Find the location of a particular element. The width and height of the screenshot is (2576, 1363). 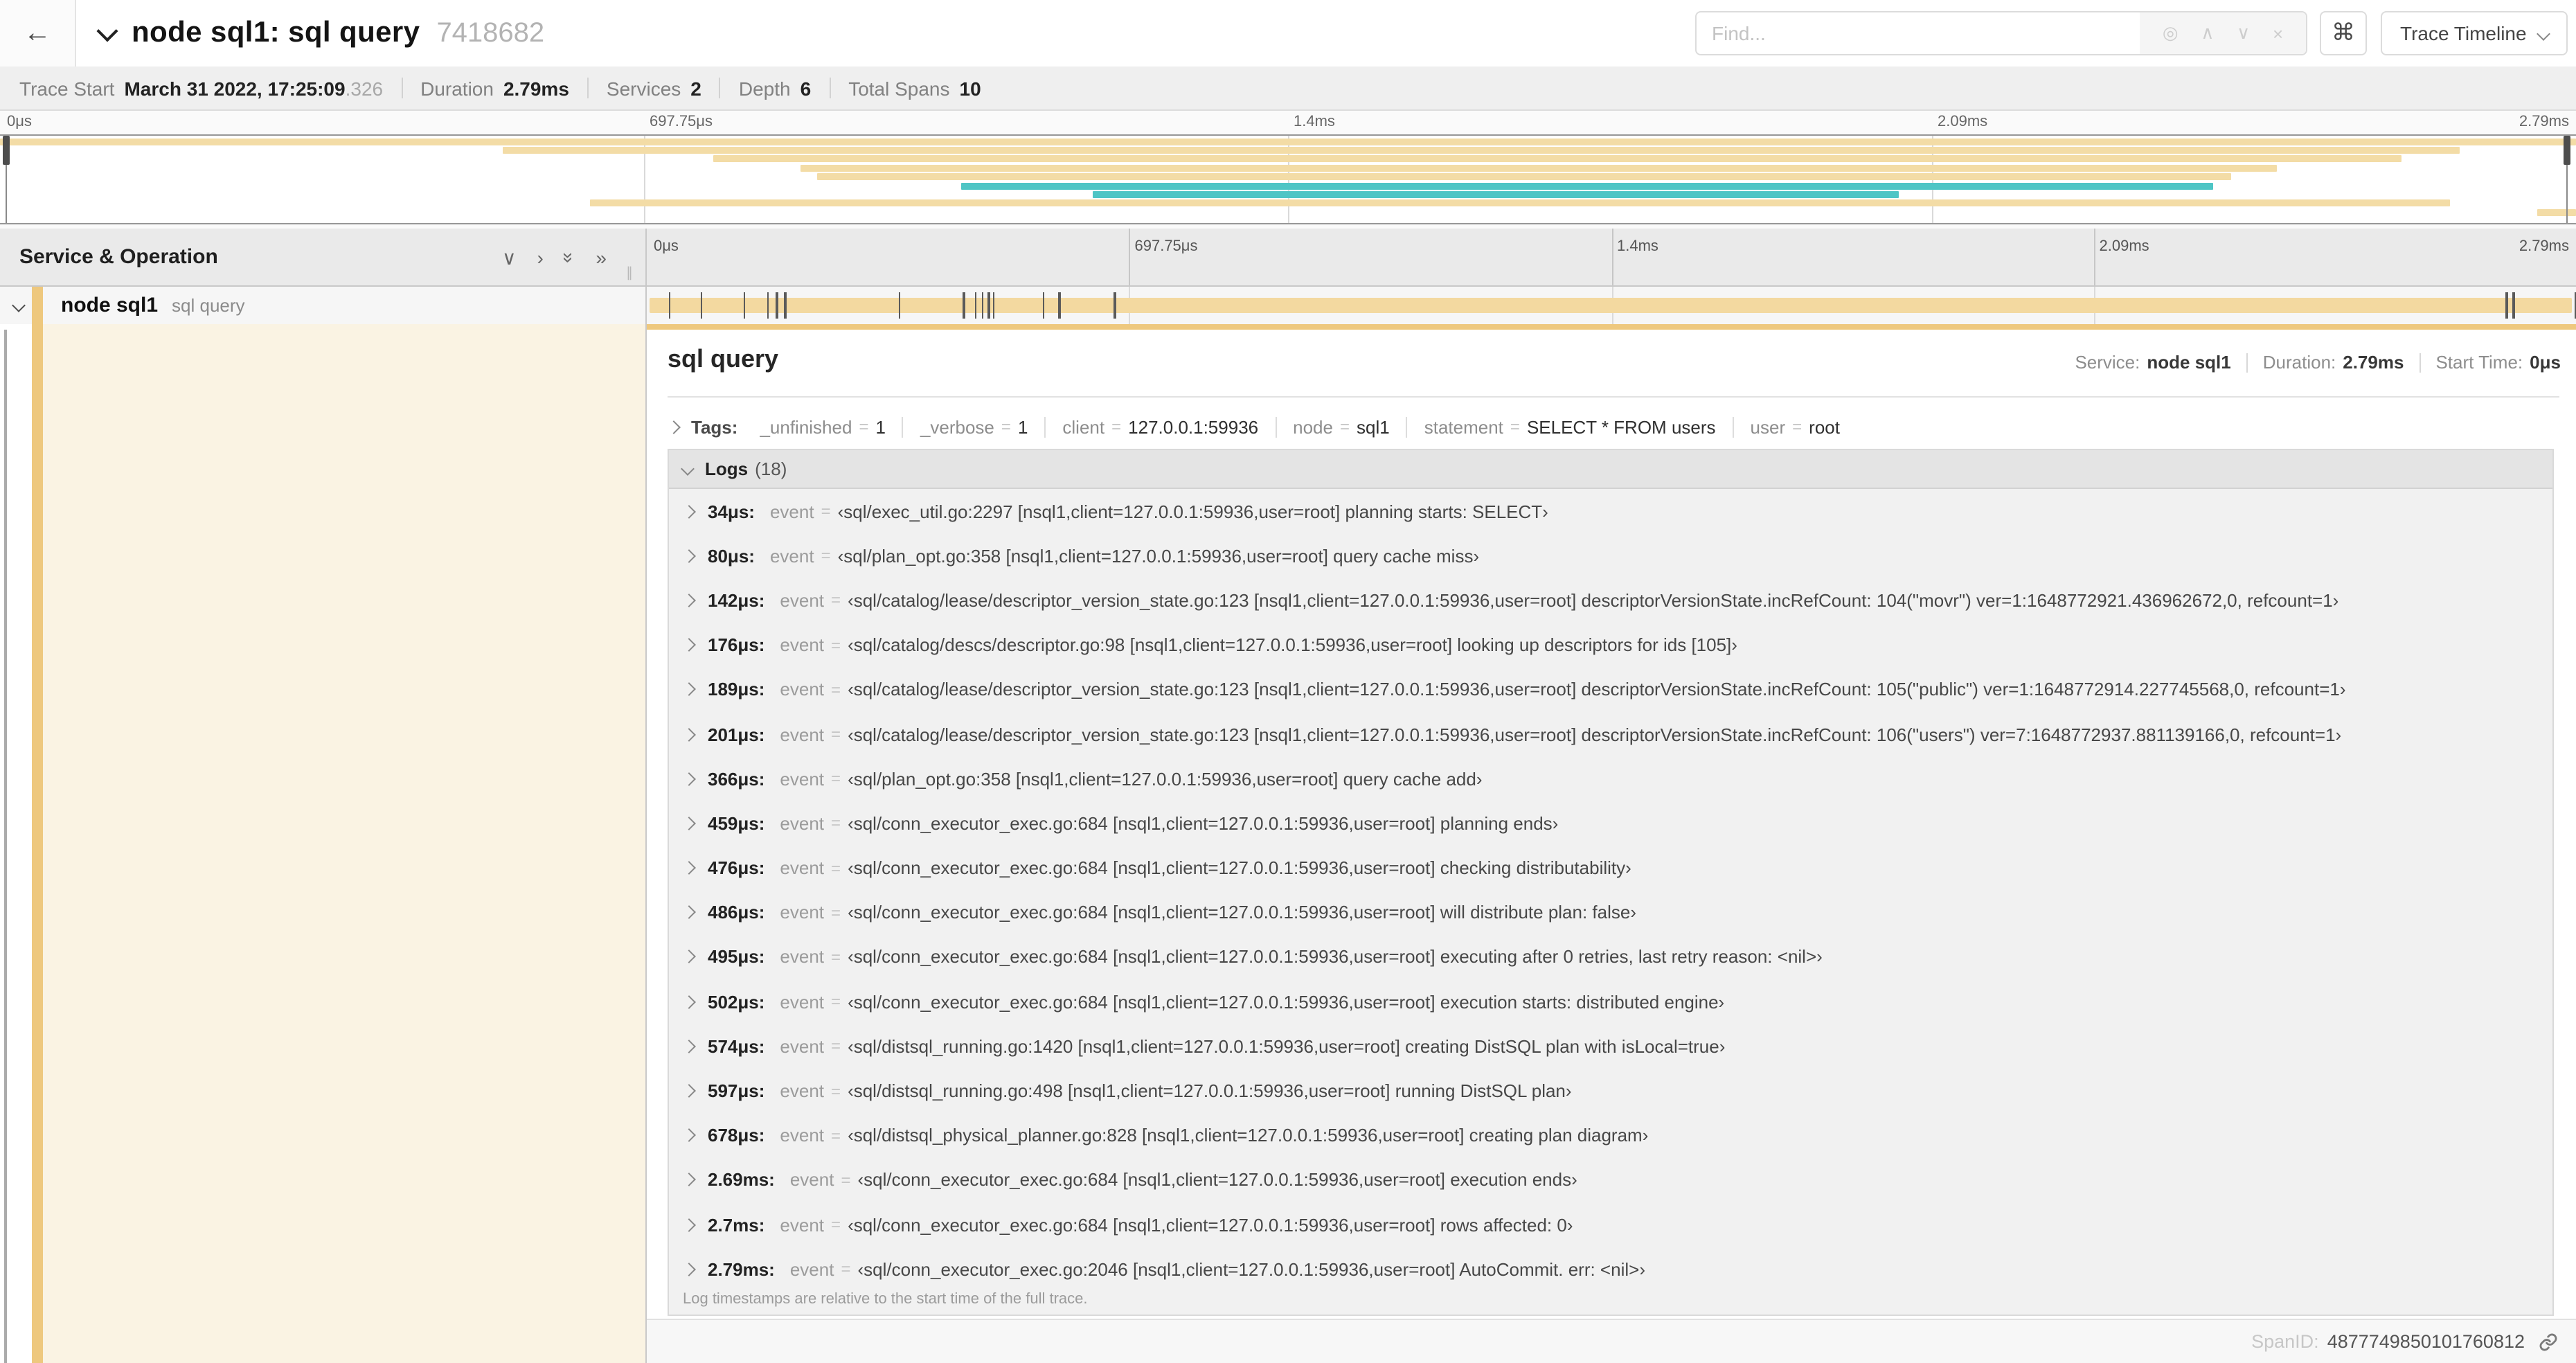

tag-key: _verbose is located at coordinates (957, 427).